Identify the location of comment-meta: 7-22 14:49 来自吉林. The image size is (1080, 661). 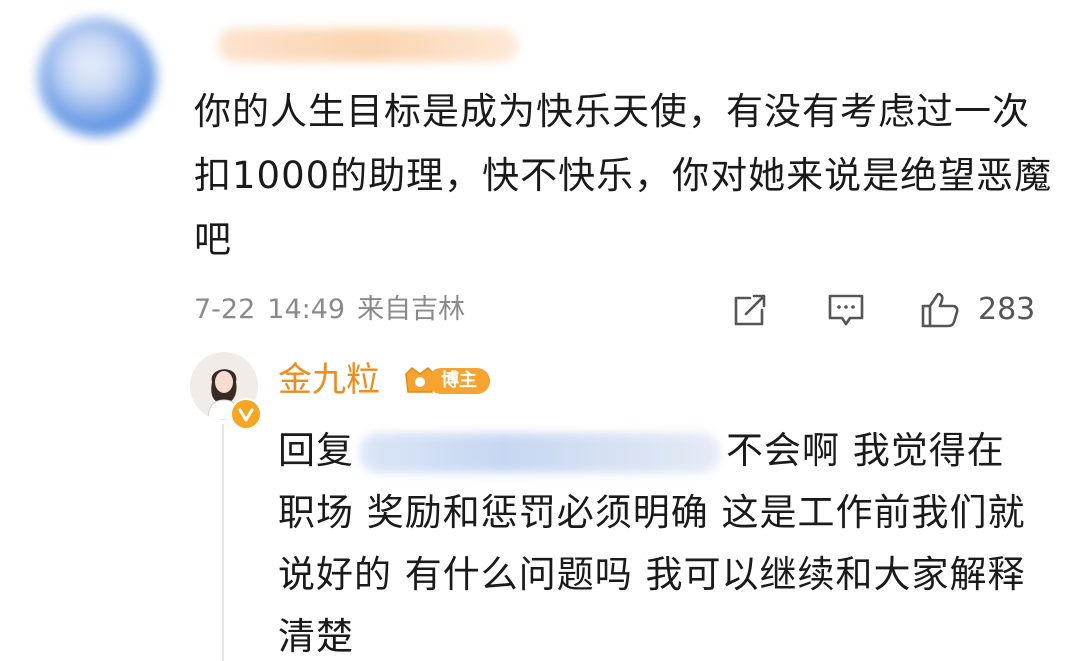
(335, 310).